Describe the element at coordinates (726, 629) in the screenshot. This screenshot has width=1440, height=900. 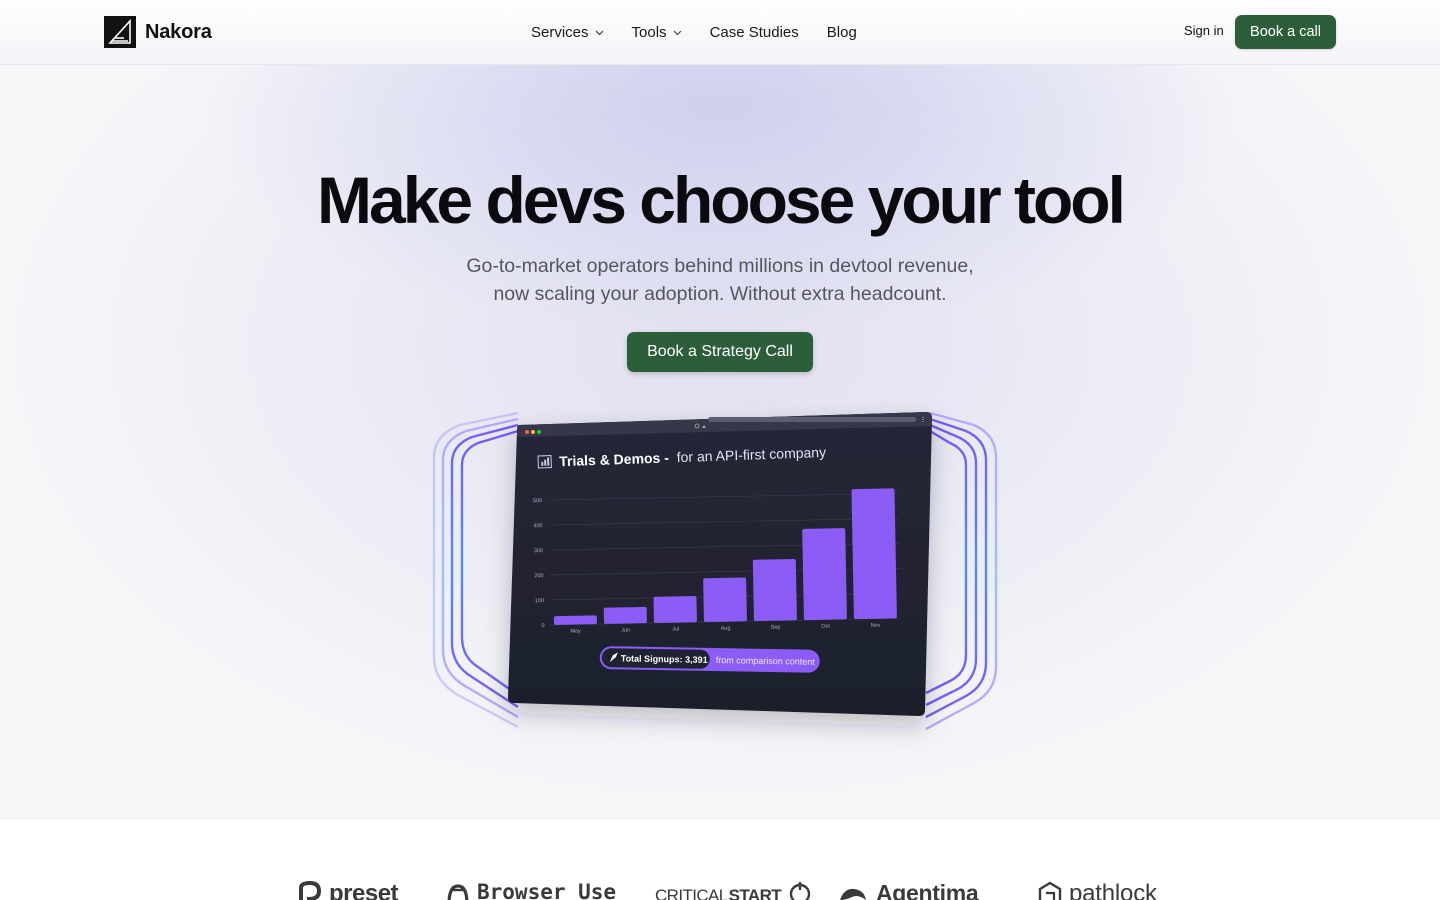
I see `x-tick-label: Aug` at that location.